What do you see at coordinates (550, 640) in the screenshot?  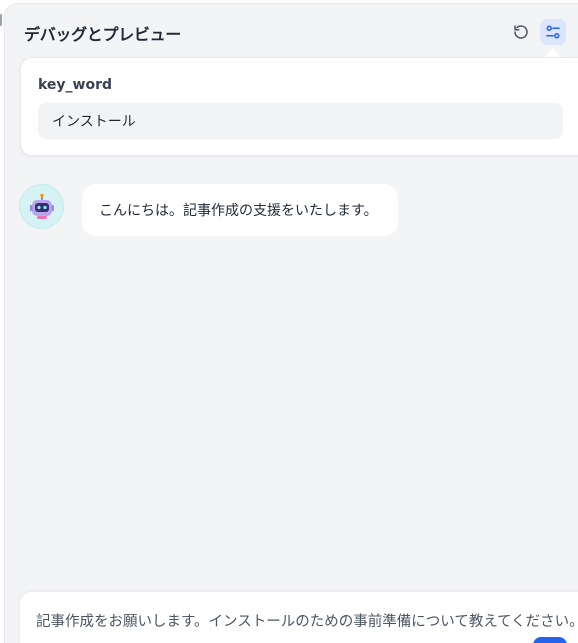 I see `send-button` at bounding box center [550, 640].